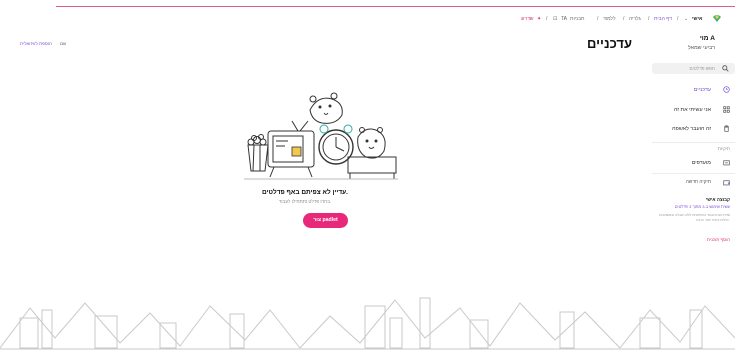  I want to click on spark-icon: ✦, so click(539, 19).